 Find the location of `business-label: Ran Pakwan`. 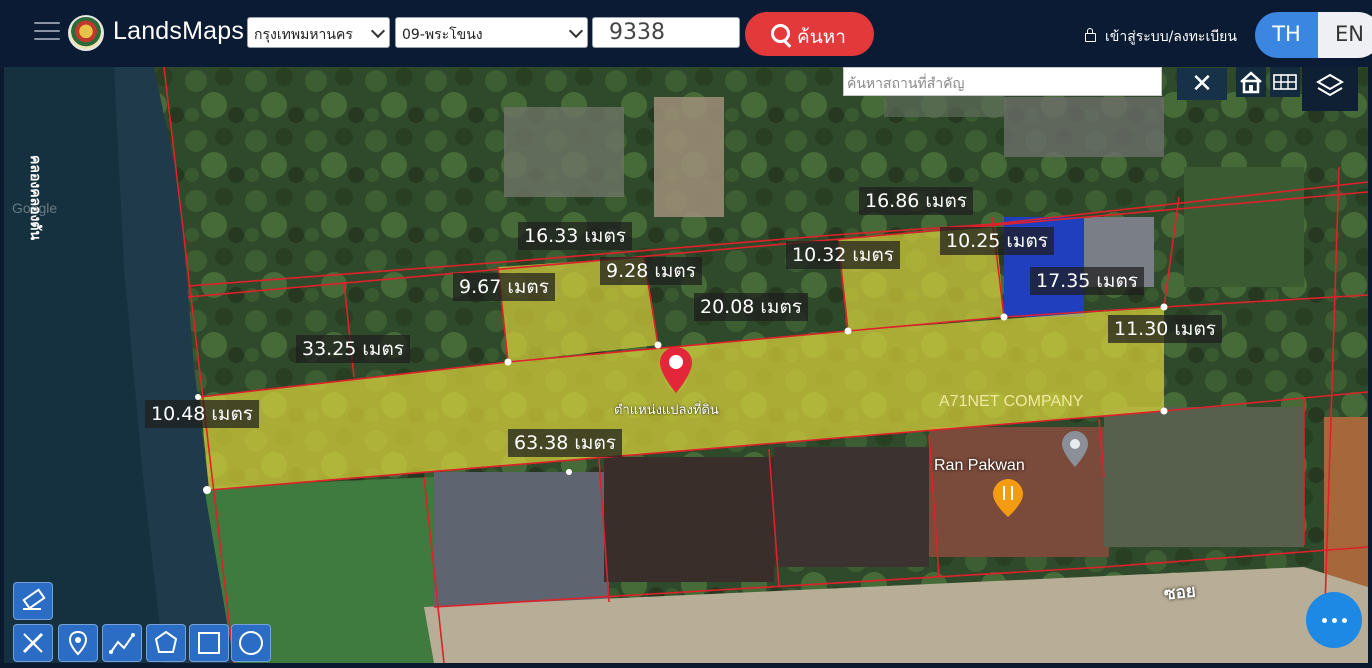

business-label: Ran Pakwan is located at coordinates (979, 465).